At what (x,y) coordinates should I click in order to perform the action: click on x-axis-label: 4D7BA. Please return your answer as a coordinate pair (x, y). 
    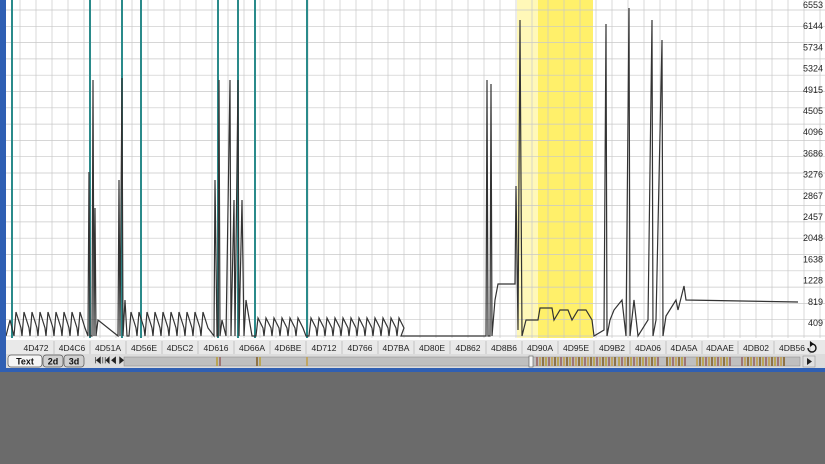
    Looking at the image, I should click on (396, 348).